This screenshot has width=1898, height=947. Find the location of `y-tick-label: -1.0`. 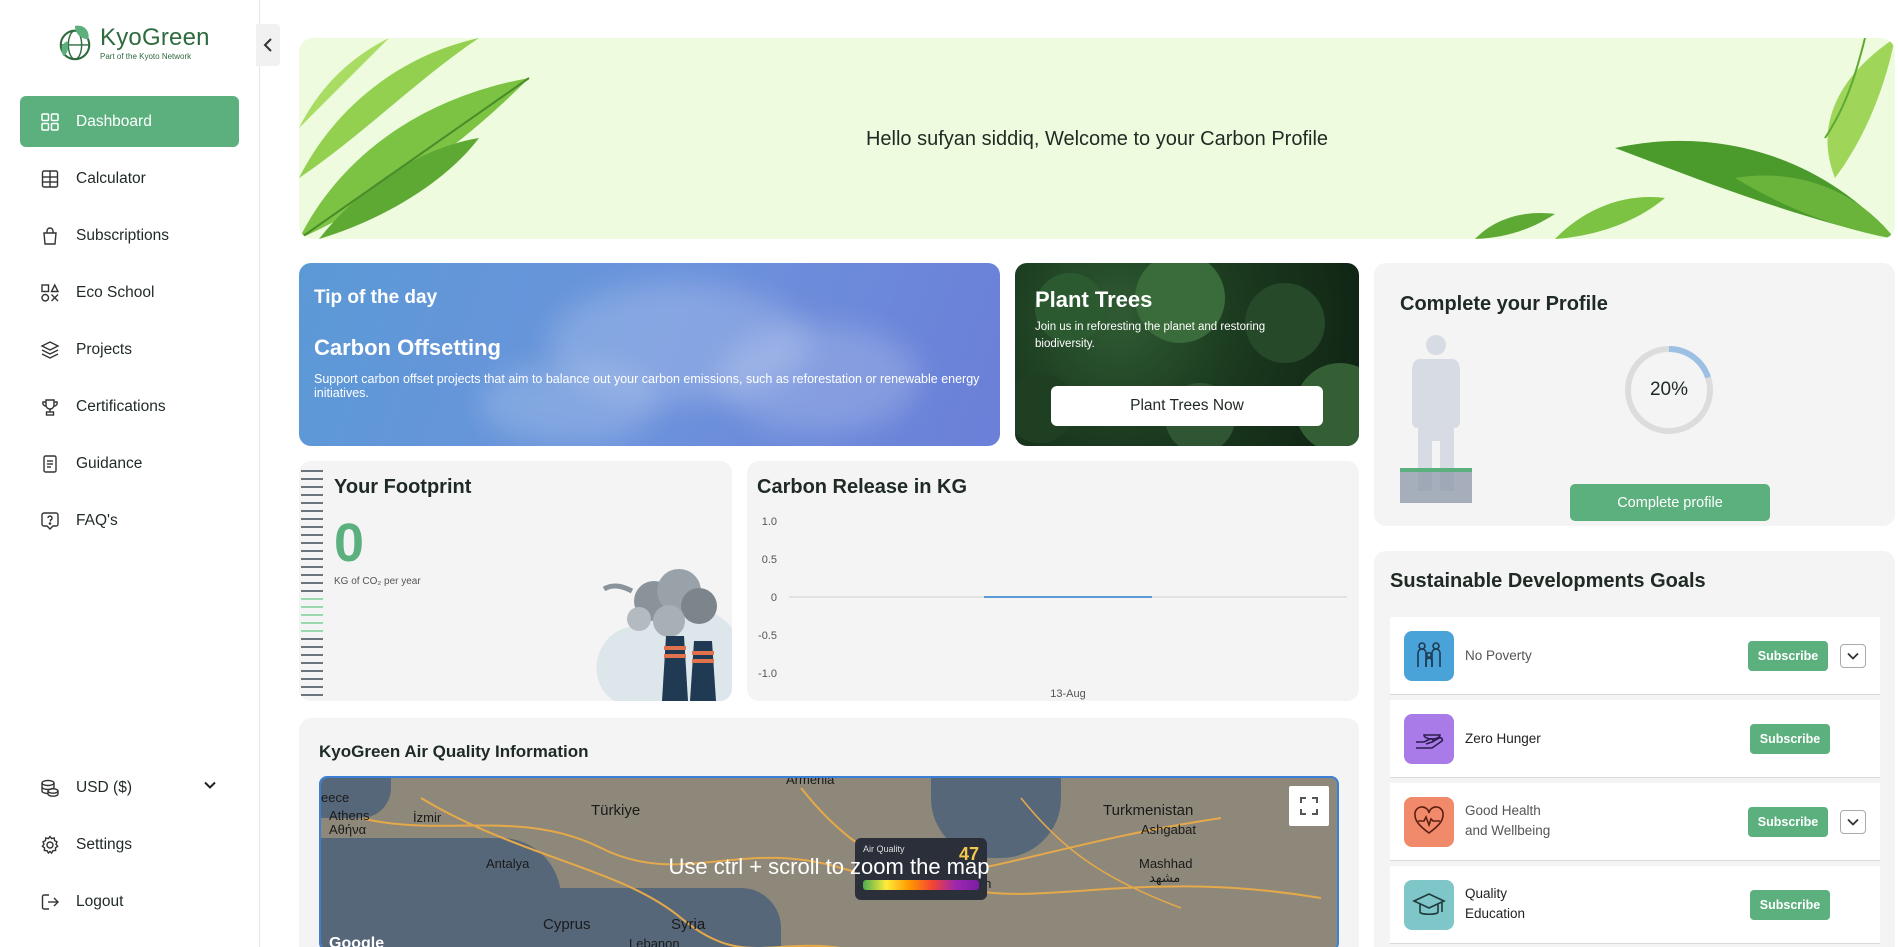

y-tick-label: -1.0 is located at coordinates (767, 674).